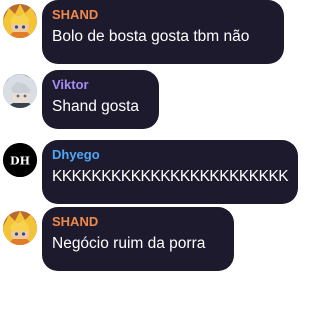 This screenshot has width=320, height=320. I want to click on message-bubble: SHAND Negócio ruim da porra, so click(138, 239).